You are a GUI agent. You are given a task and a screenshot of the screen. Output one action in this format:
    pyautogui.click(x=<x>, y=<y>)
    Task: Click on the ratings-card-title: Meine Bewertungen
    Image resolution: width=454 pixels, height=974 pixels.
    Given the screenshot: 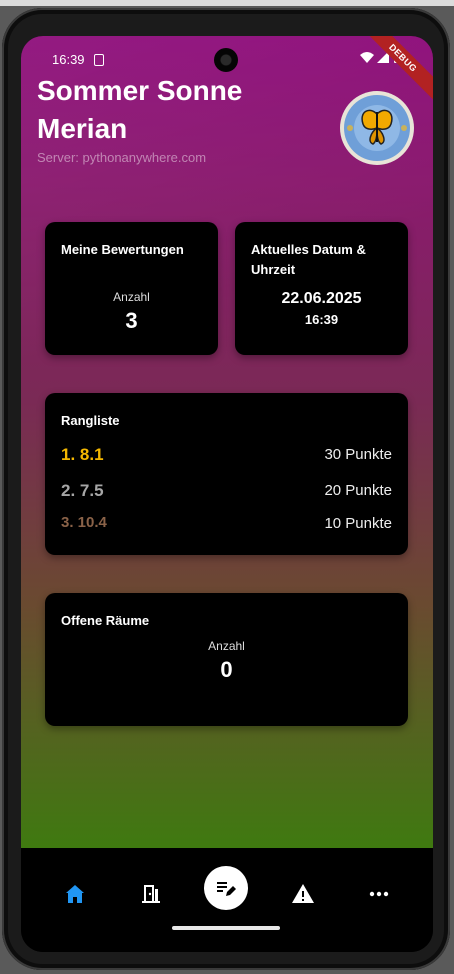 What is the action you would take?
    pyautogui.click(x=122, y=249)
    